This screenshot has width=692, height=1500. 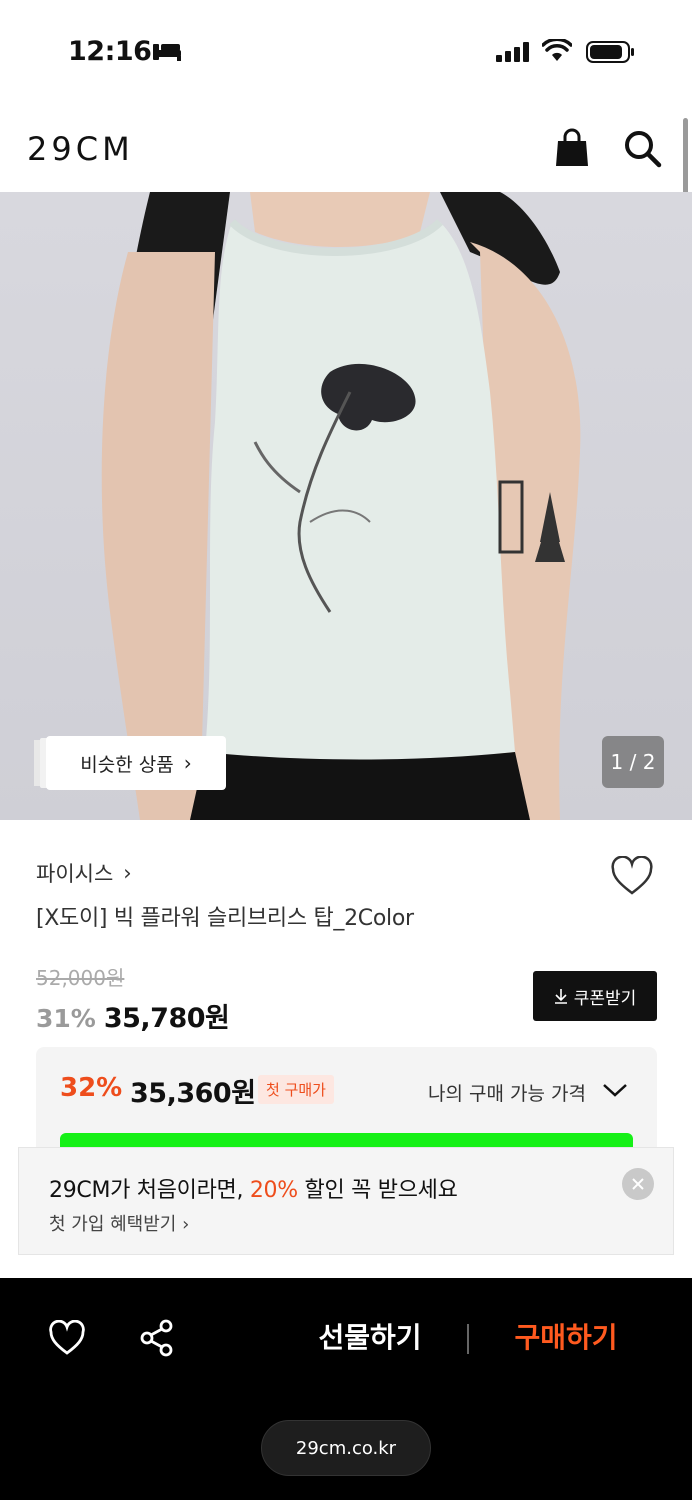 I want to click on similar-products-button: 비슷한 상품 ›, so click(x=136, y=763).